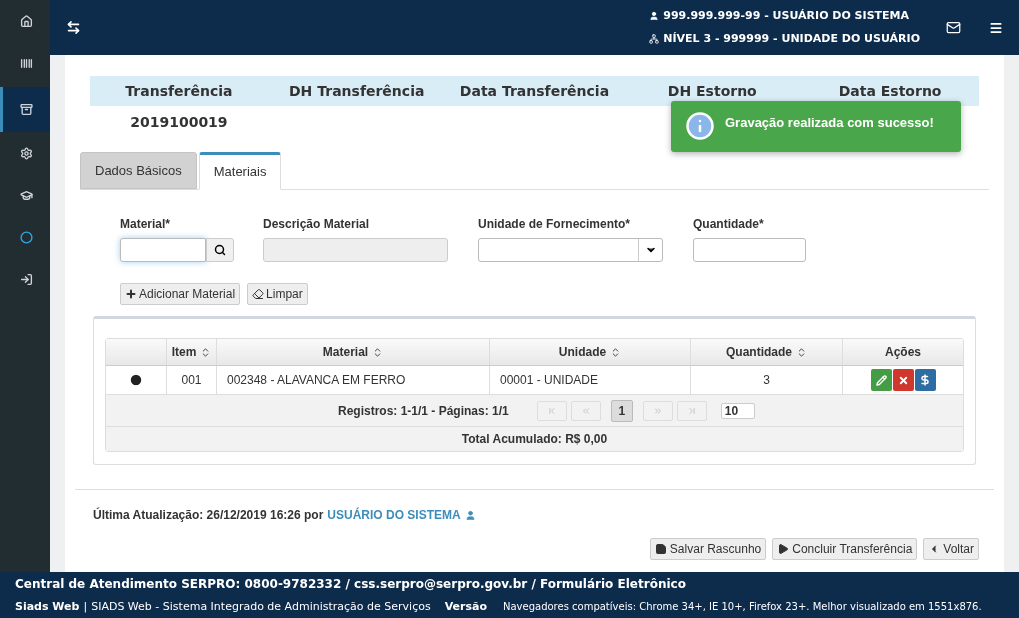 The height and width of the screenshot is (618, 1019). What do you see at coordinates (180, 294) in the screenshot?
I see `add-material-button: Adicionar Material` at bounding box center [180, 294].